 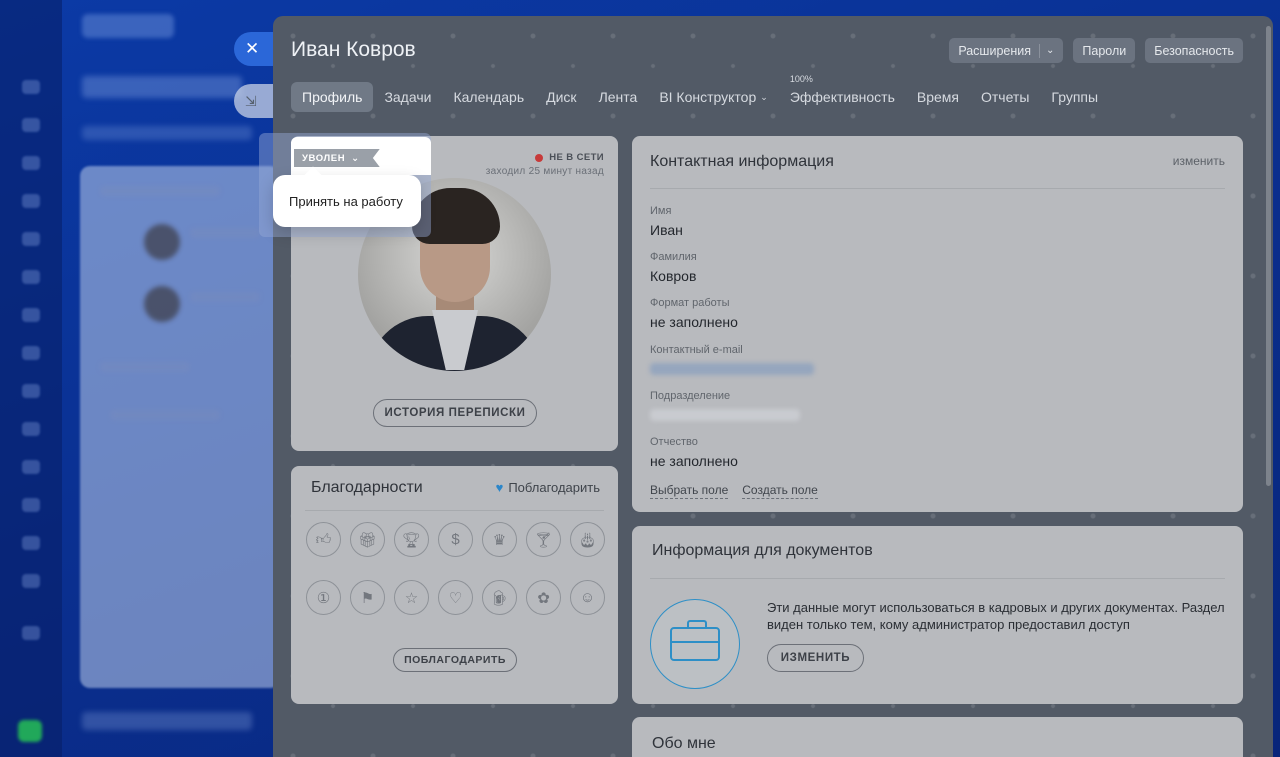 What do you see at coordinates (353, 49) in the screenshot?
I see `page-title: Иван Ковров` at bounding box center [353, 49].